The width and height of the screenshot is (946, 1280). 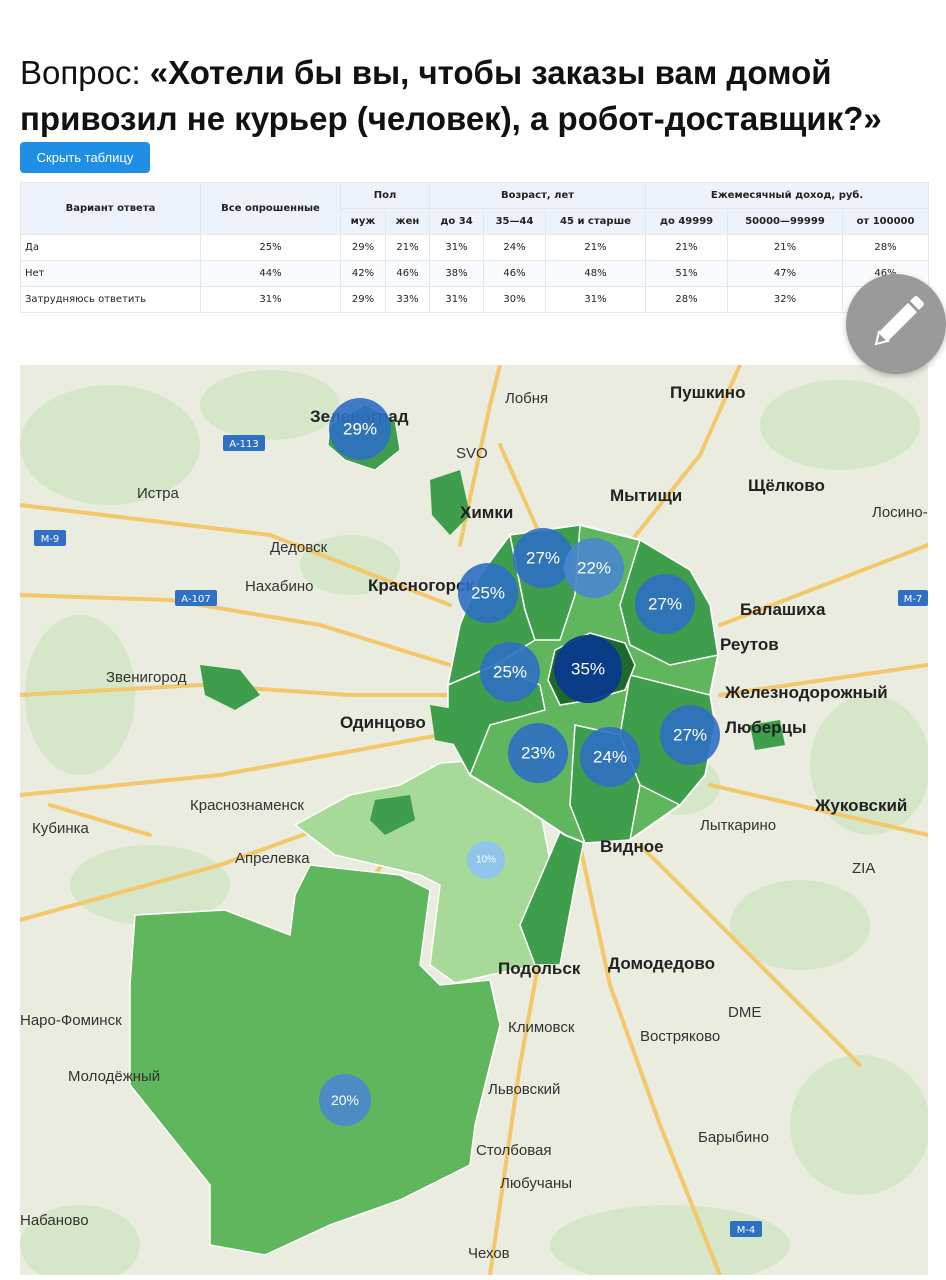 I want to click on table-cell: 24%, so click(x=515, y=247).